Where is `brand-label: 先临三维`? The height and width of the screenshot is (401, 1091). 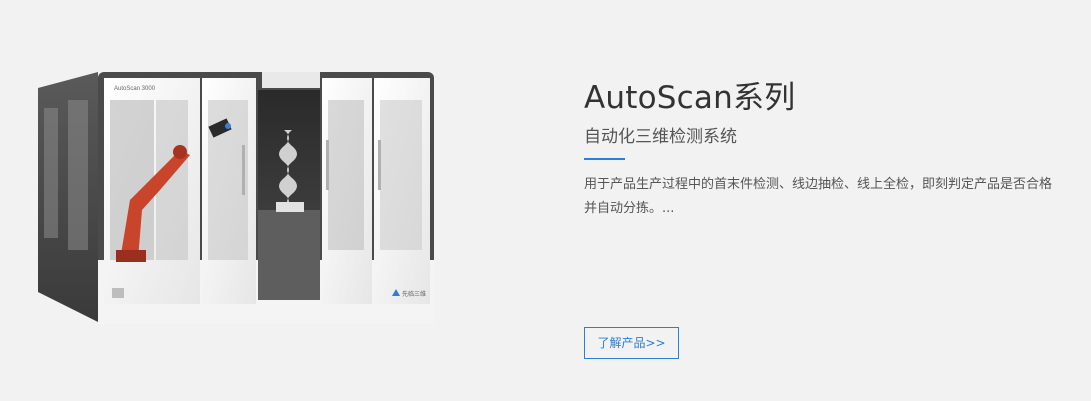 brand-label: 先临三维 is located at coordinates (414, 294).